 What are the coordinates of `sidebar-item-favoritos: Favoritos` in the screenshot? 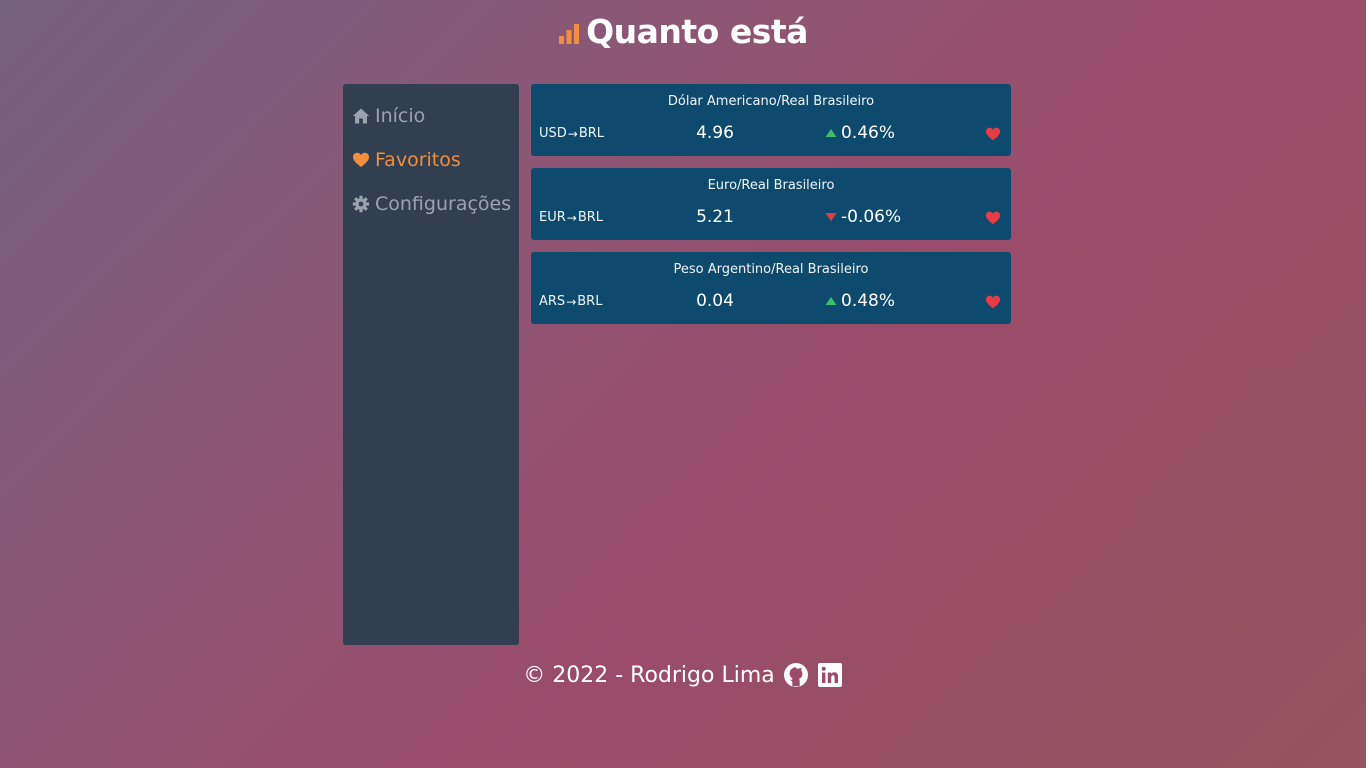 It's located at (431, 160).